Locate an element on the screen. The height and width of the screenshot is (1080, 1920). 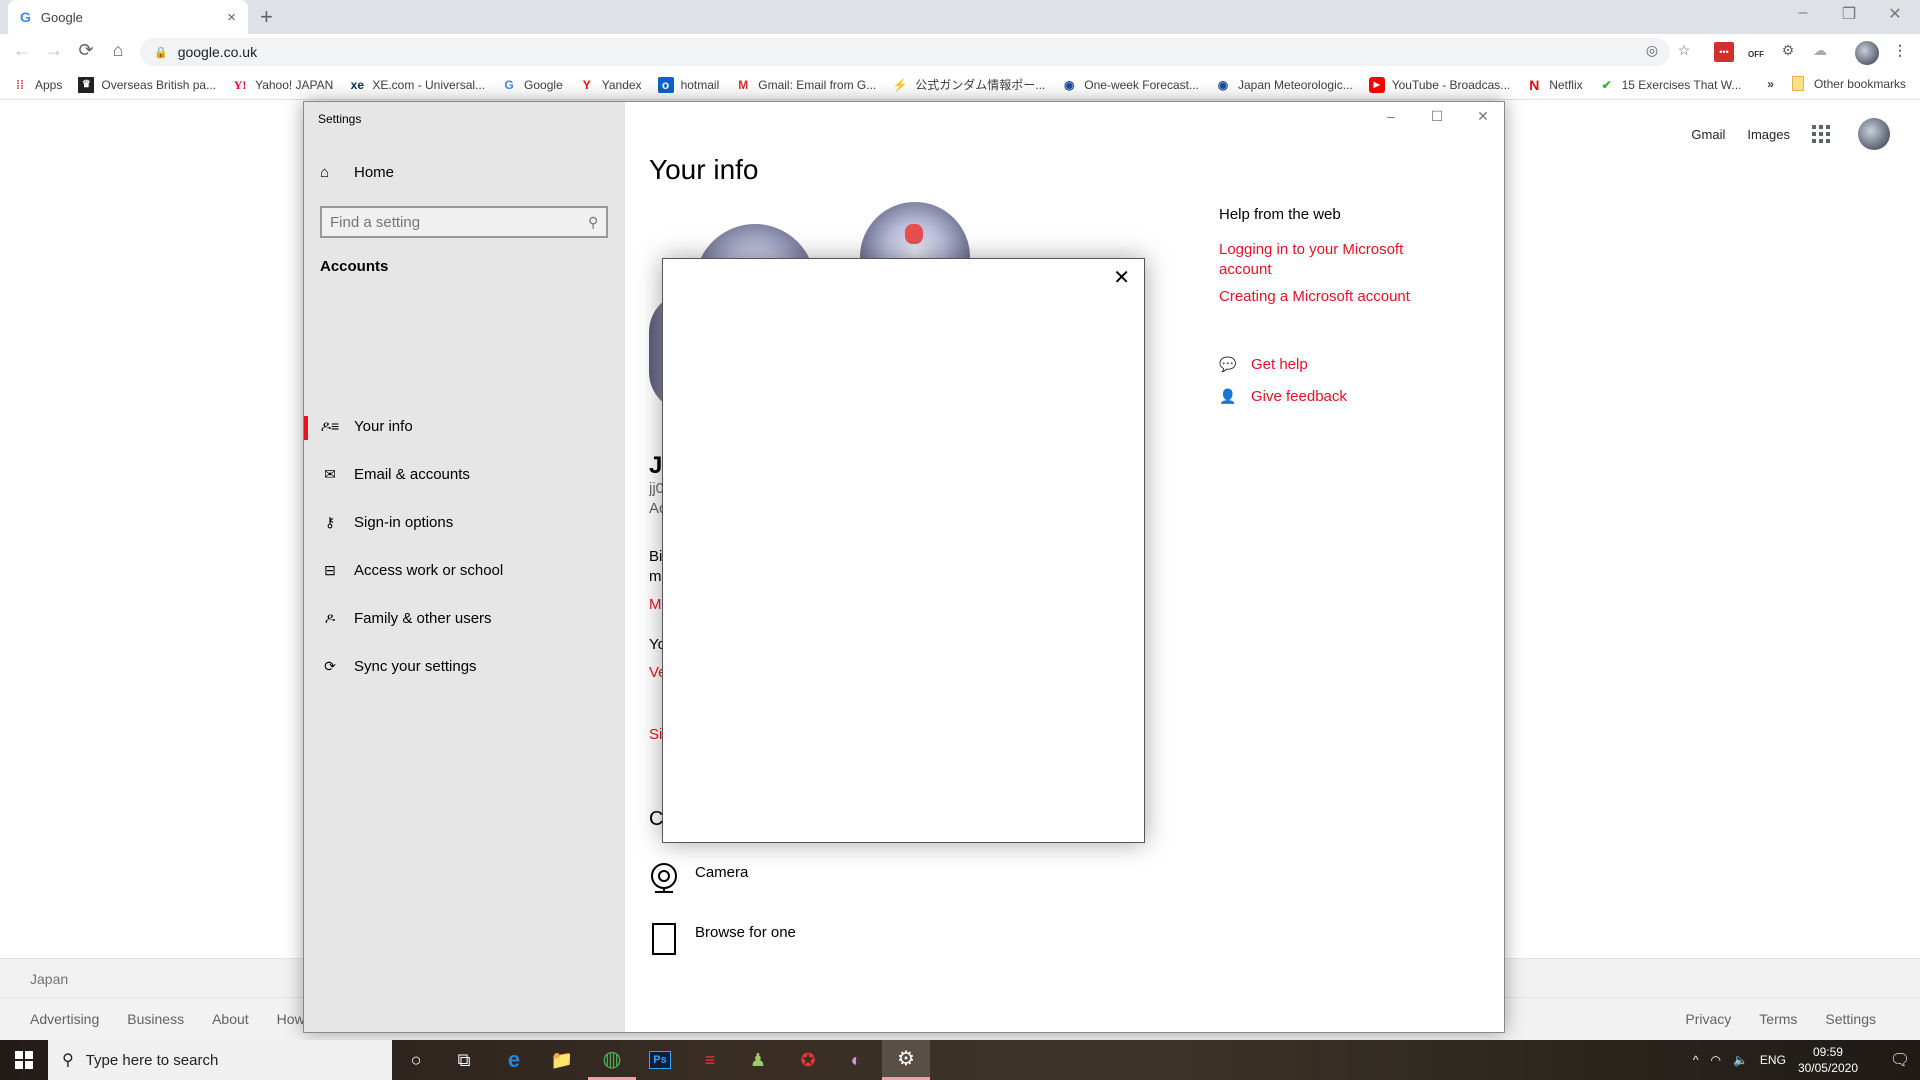
find-setting-input: Find a setting ⚲ is located at coordinates (464, 222).